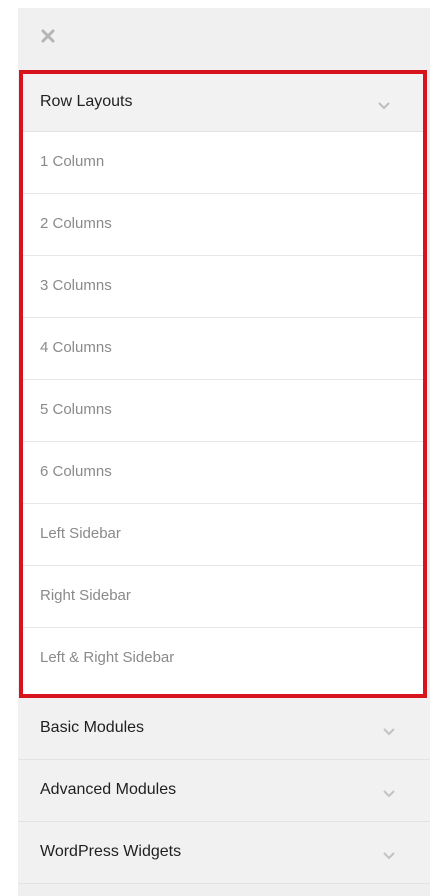 The height and width of the screenshot is (896, 436). I want to click on layout-item-4-columns: 4 Columns, so click(223, 349).